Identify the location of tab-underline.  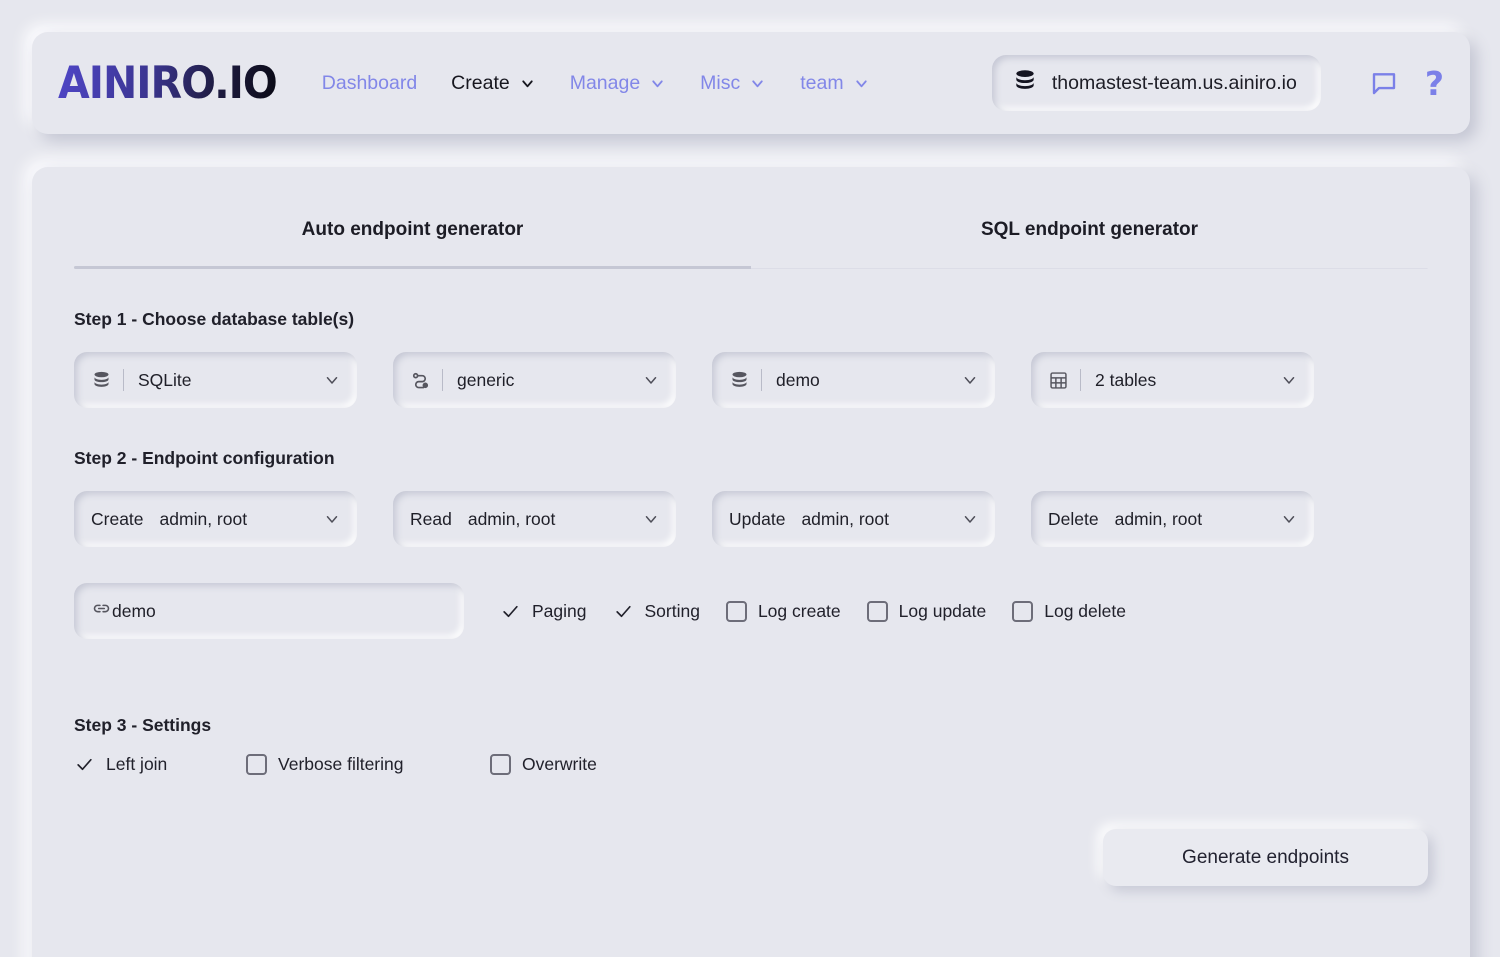
(751, 267).